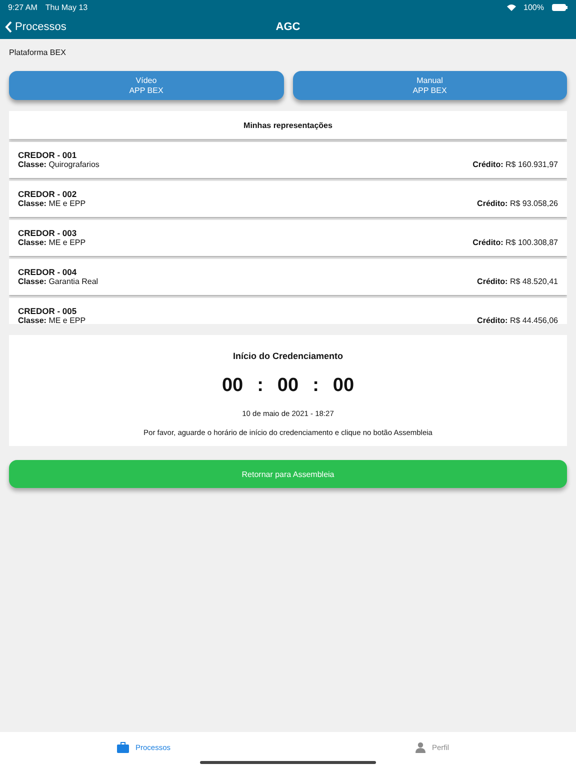 The image size is (576, 768). I want to click on briefcase-icon, so click(123, 747).